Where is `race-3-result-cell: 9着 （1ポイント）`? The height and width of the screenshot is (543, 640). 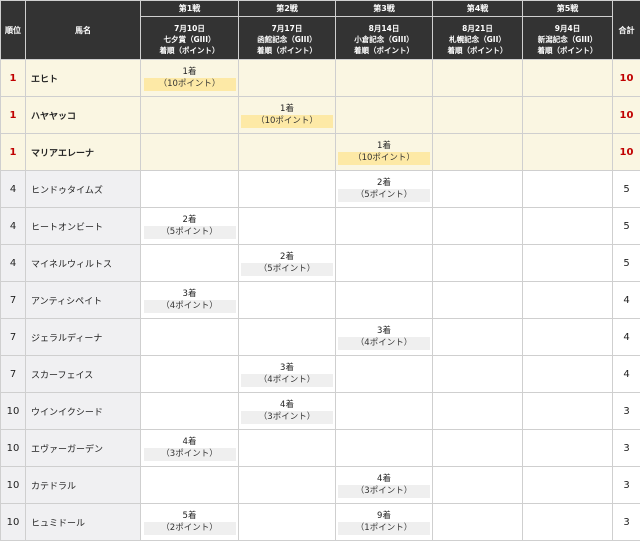 race-3-result-cell: 9着 （1ポイント） is located at coordinates (384, 522).